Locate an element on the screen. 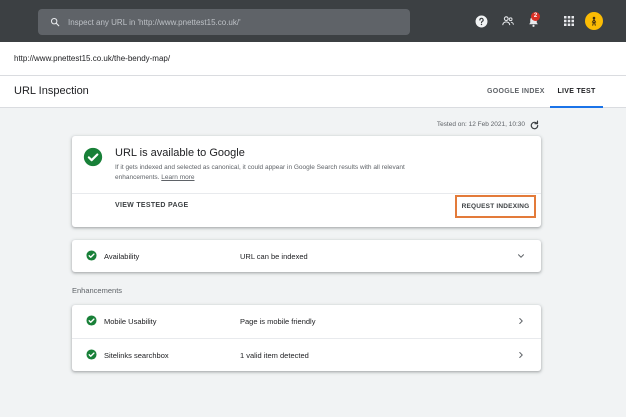 The width and height of the screenshot is (626, 417). url-inspect-search-box is located at coordinates (224, 22).